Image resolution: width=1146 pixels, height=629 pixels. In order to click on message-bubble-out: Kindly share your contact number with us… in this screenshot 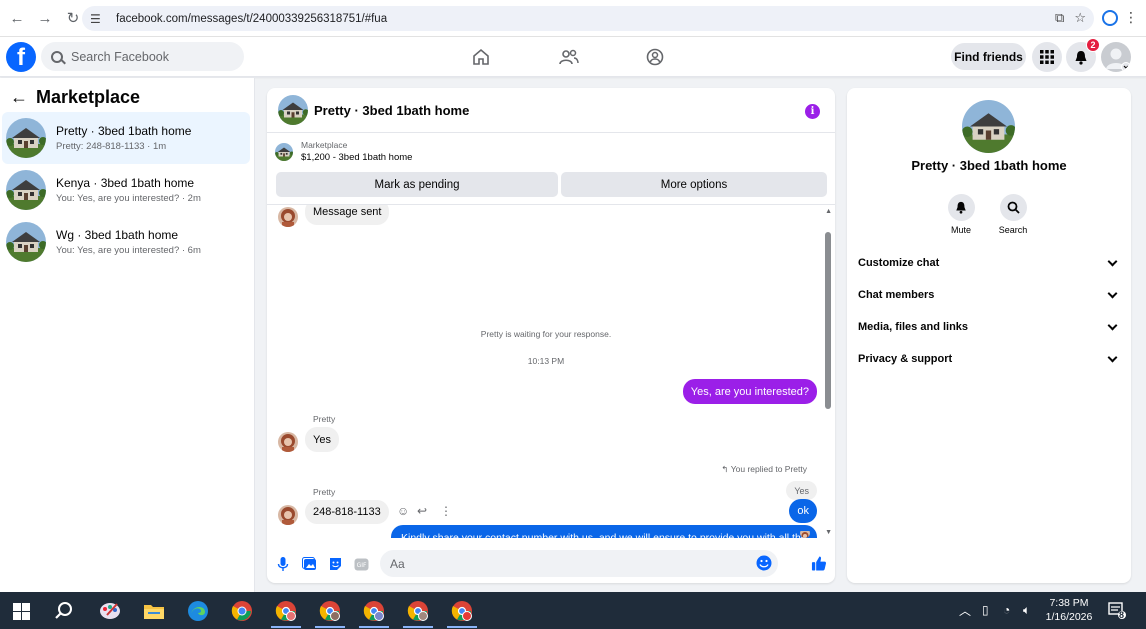, I will do `click(604, 531)`.